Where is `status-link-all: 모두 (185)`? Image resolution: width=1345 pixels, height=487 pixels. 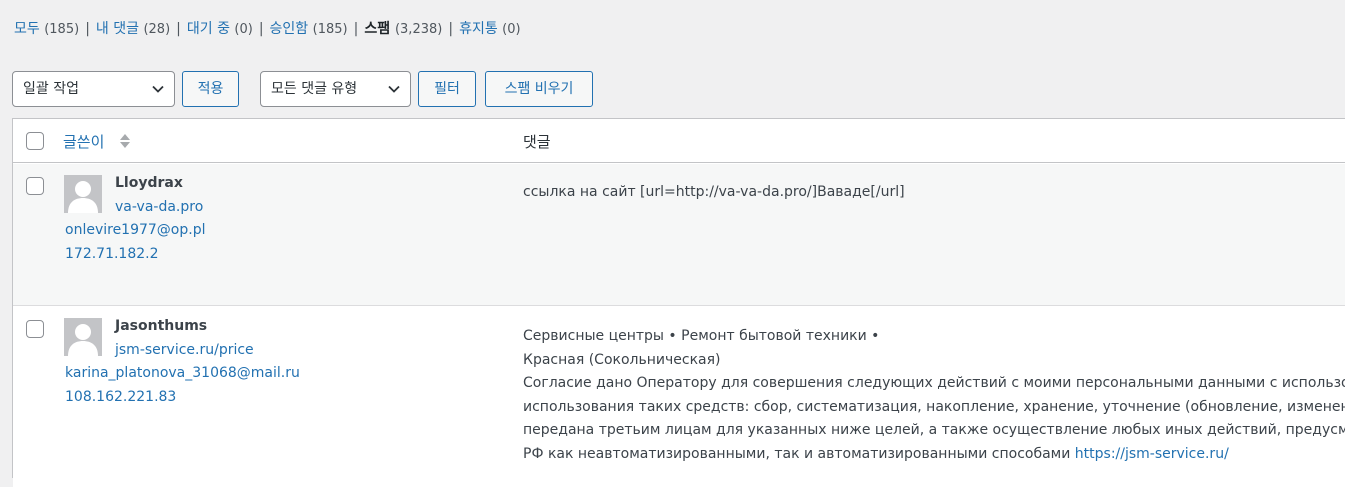 status-link-all: 모두 (185) is located at coordinates (46, 29).